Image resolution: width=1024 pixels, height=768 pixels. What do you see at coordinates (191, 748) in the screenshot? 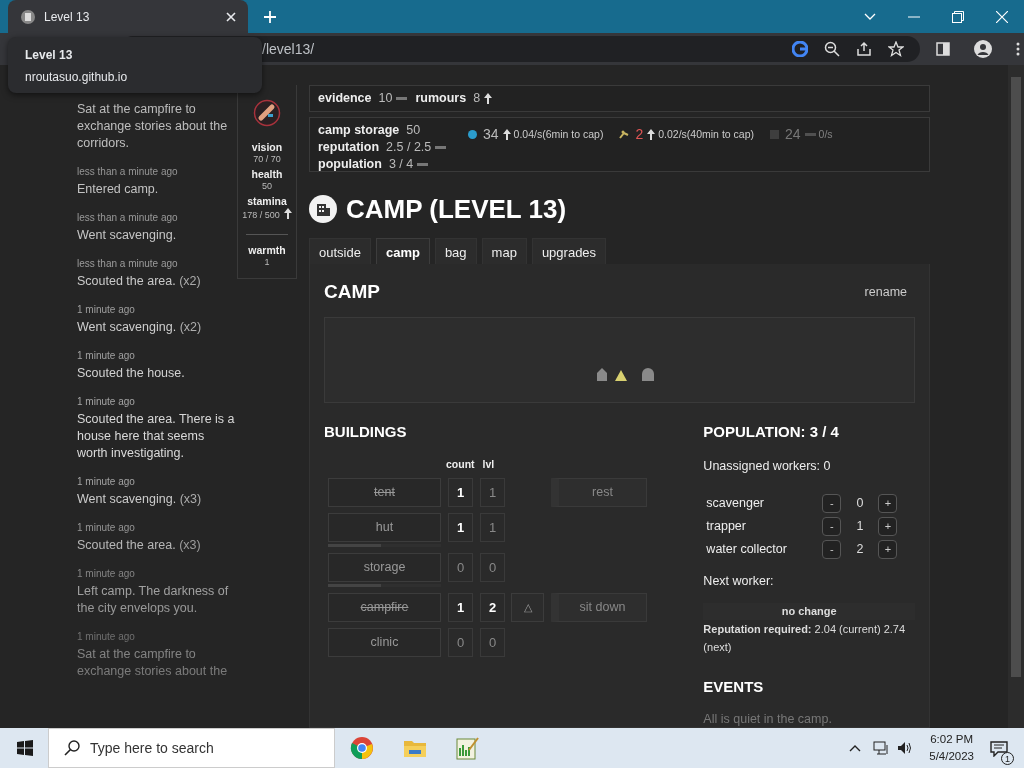
I see `search-field: Type here to search` at bounding box center [191, 748].